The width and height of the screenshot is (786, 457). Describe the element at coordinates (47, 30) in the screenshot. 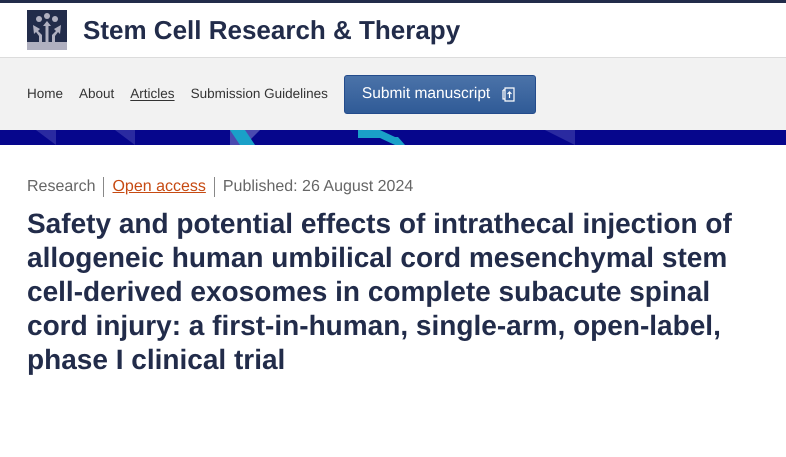

I see `journal-logo-icon` at that location.